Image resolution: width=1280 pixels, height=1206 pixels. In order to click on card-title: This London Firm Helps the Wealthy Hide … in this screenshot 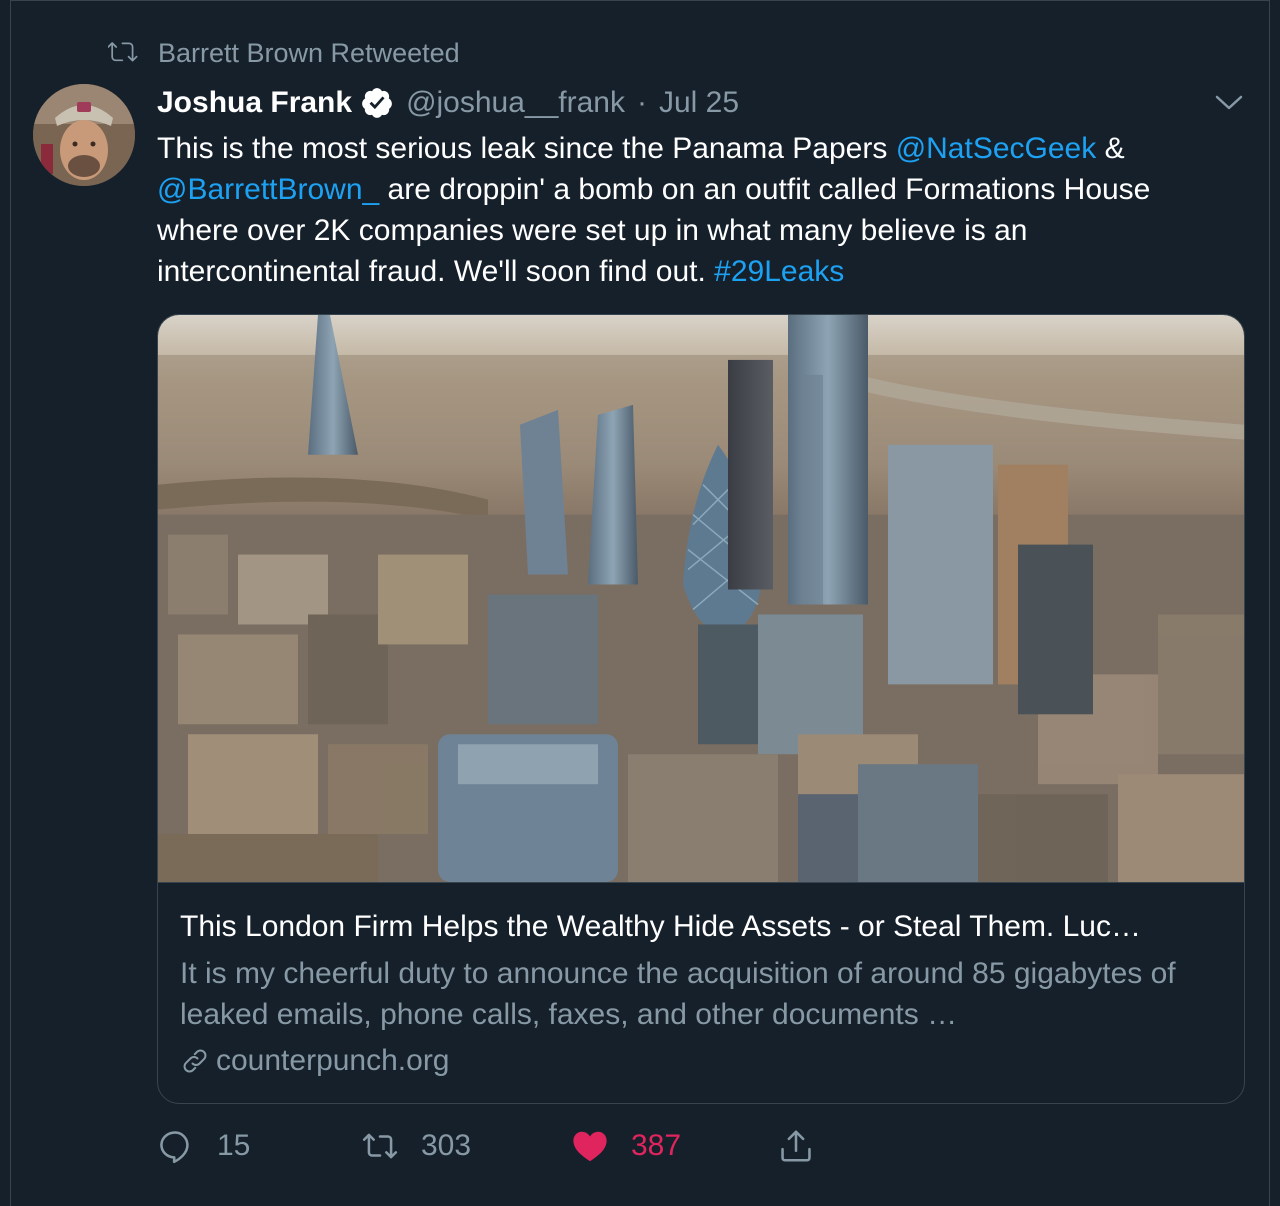, I will do `click(660, 926)`.